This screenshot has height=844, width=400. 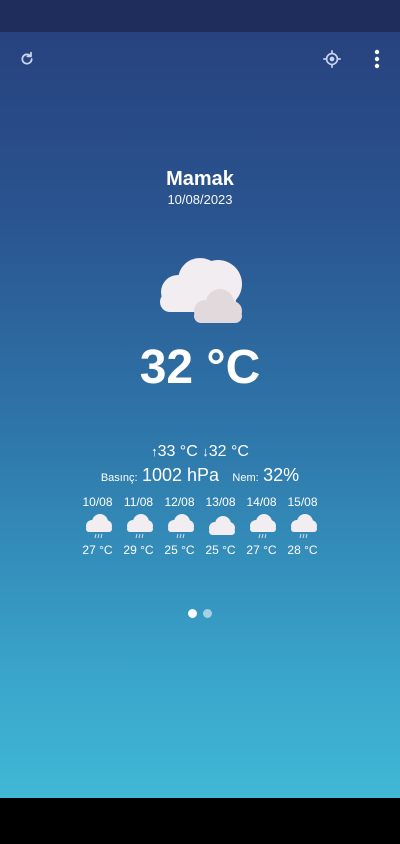 What do you see at coordinates (138, 550) in the screenshot?
I see `forecast-temperature: 29 °C` at bounding box center [138, 550].